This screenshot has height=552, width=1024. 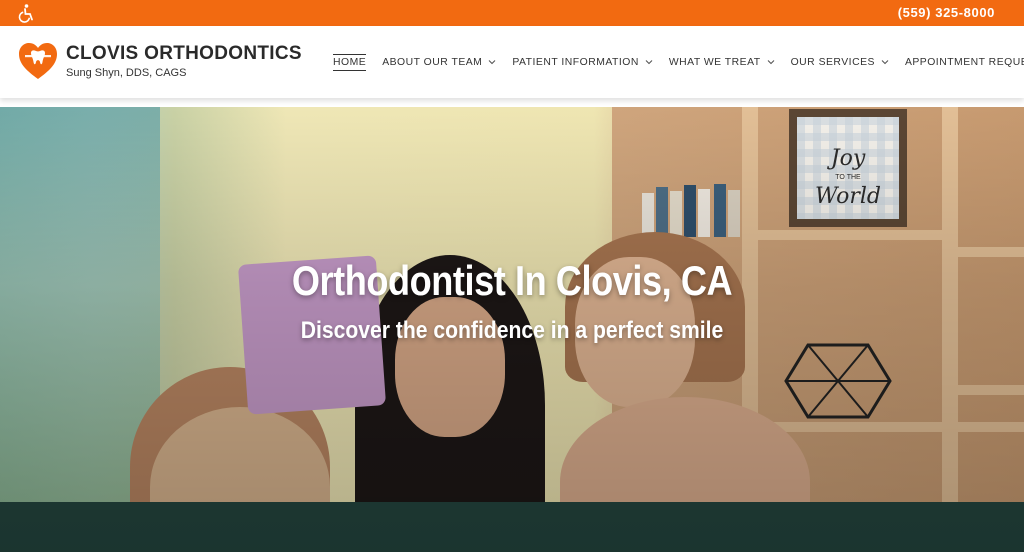 What do you see at coordinates (512, 13) in the screenshot?
I see `top-bar: (559) 325-8000` at bounding box center [512, 13].